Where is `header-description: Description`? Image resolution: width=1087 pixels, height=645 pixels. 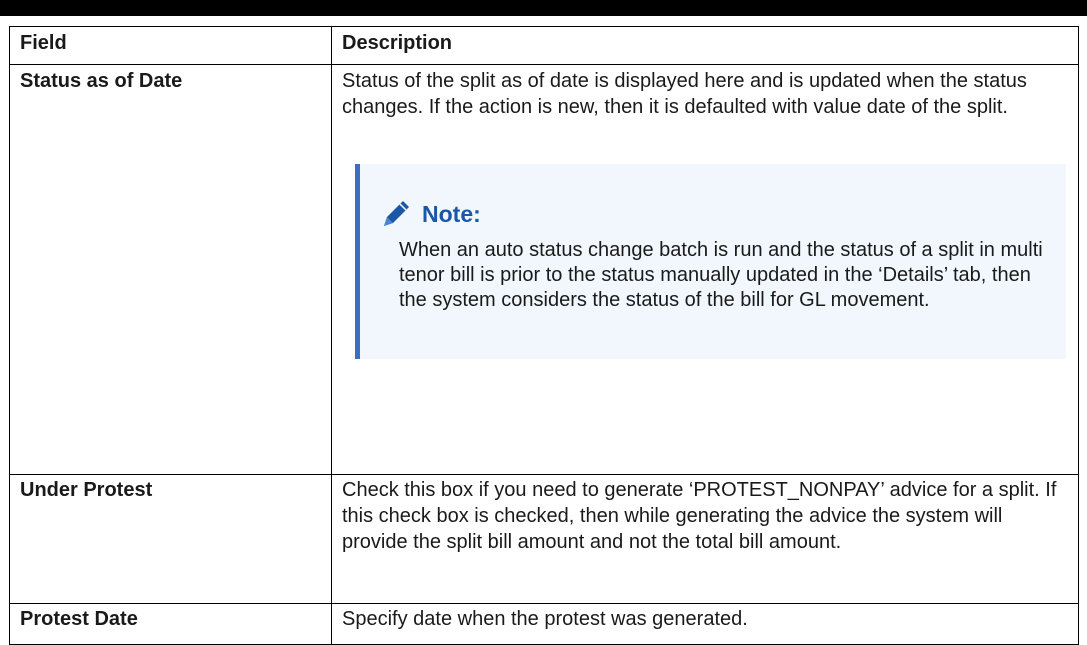 header-description: Description is located at coordinates (705, 45).